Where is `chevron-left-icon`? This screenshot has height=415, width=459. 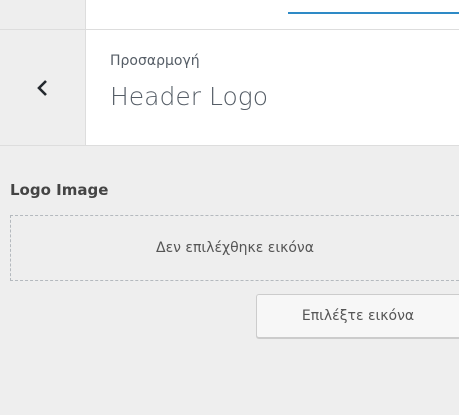 chevron-left-icon is located at coordinates (43, 88).